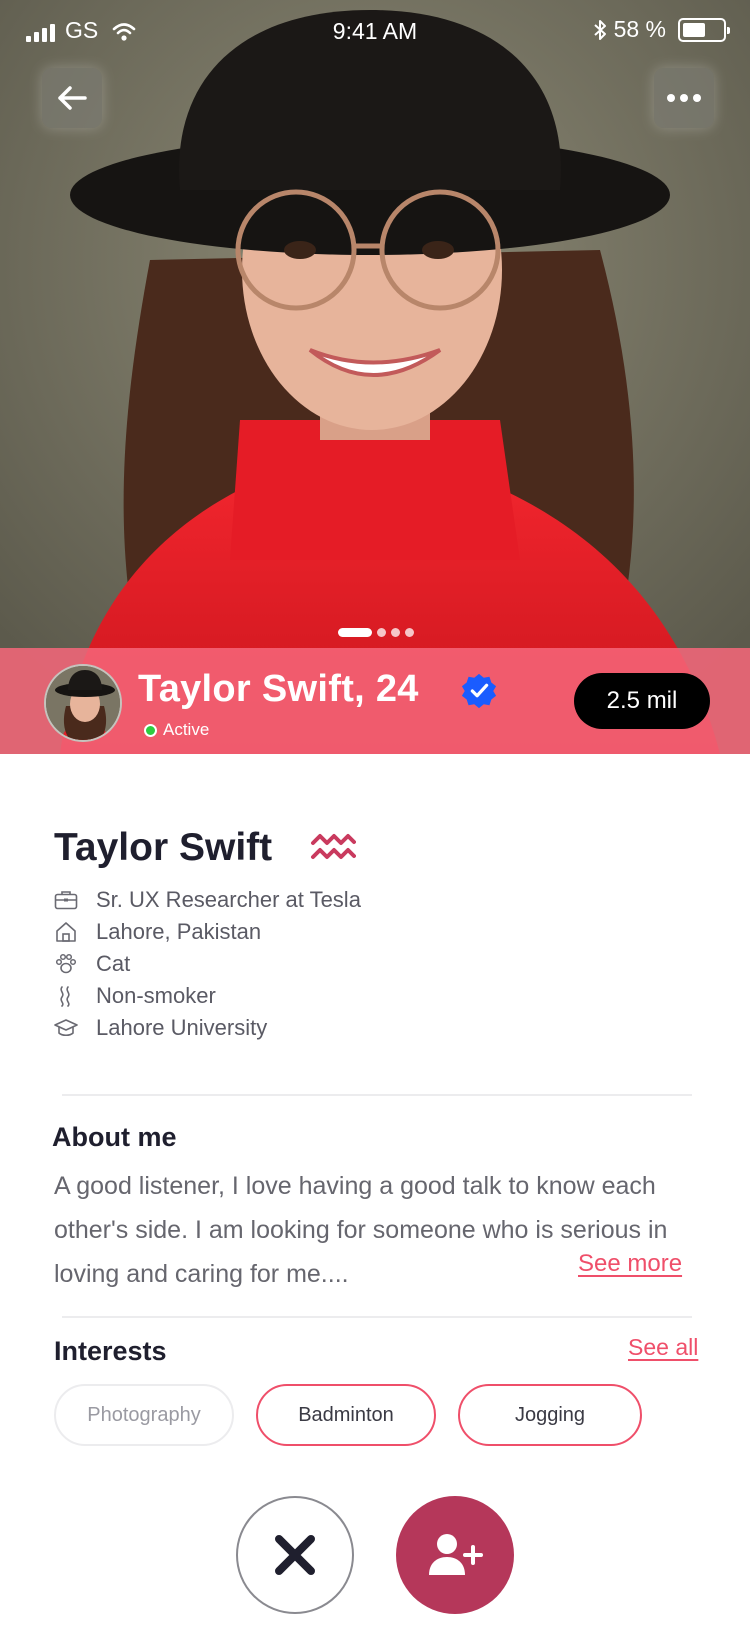  I want to click on close-icon, so click(295, 1555).